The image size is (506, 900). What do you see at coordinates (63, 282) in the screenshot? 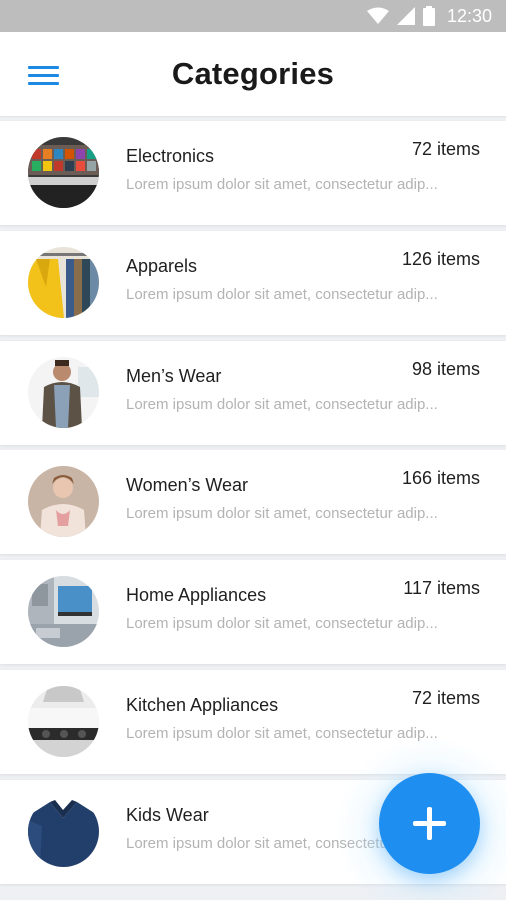
I see `clothes-rack-image` at bounding box center [63, 282].